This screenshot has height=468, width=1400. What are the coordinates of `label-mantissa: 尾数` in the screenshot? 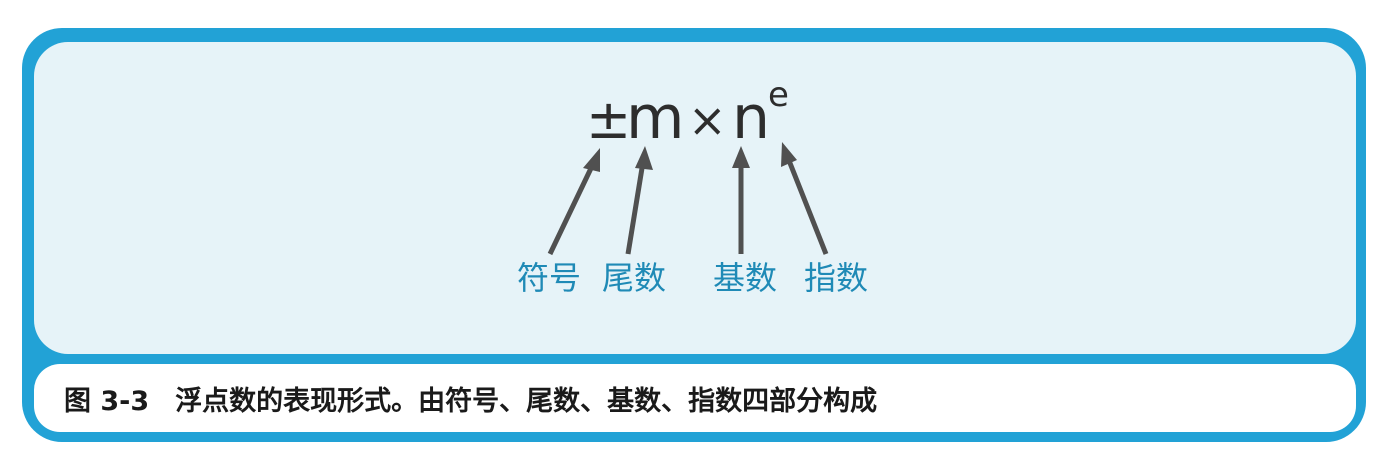 It's located at (634, 278).